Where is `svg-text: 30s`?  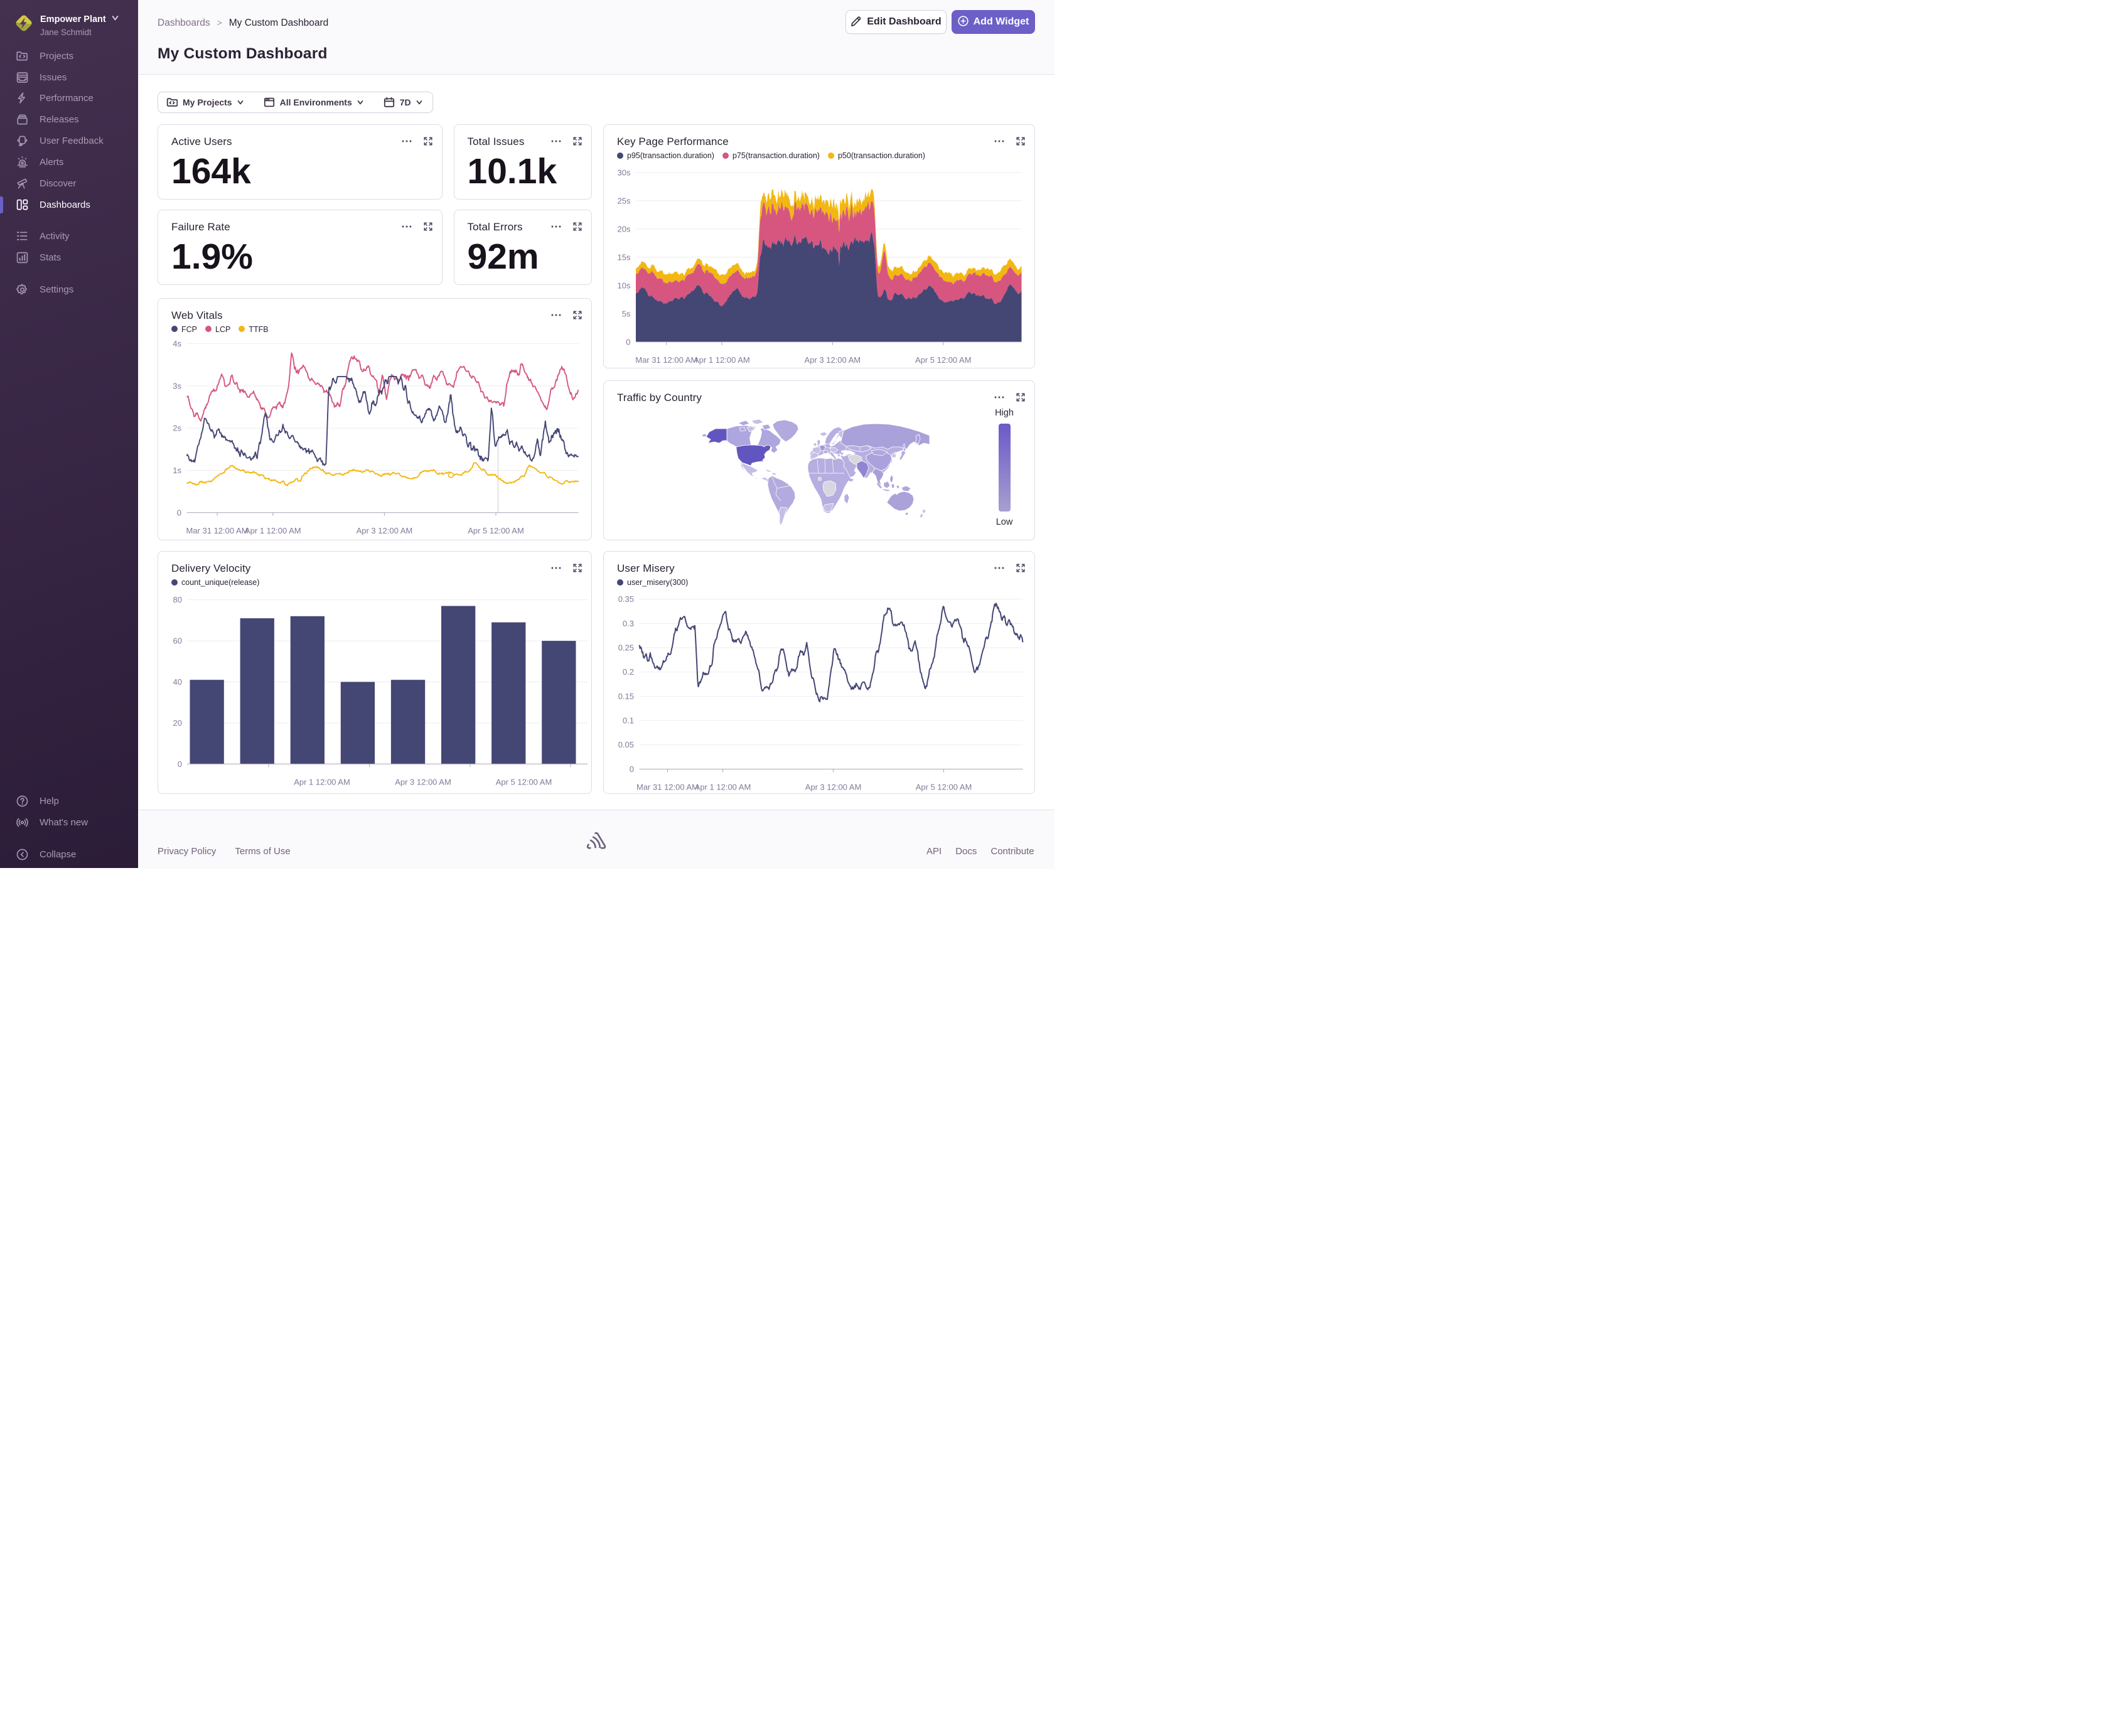
svg-text: 30s is located at coordinates (624, 172).